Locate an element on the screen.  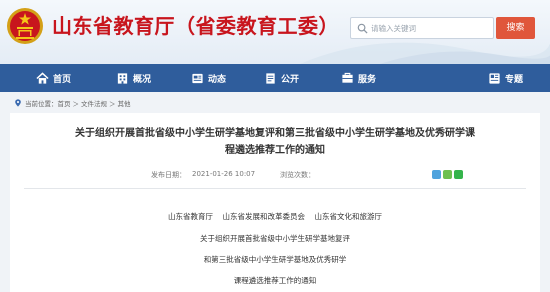
breadcrumb: 当前位置： 首页 ＞ 文件法规 ＞ 其他 is located at coordinates (72, 103).